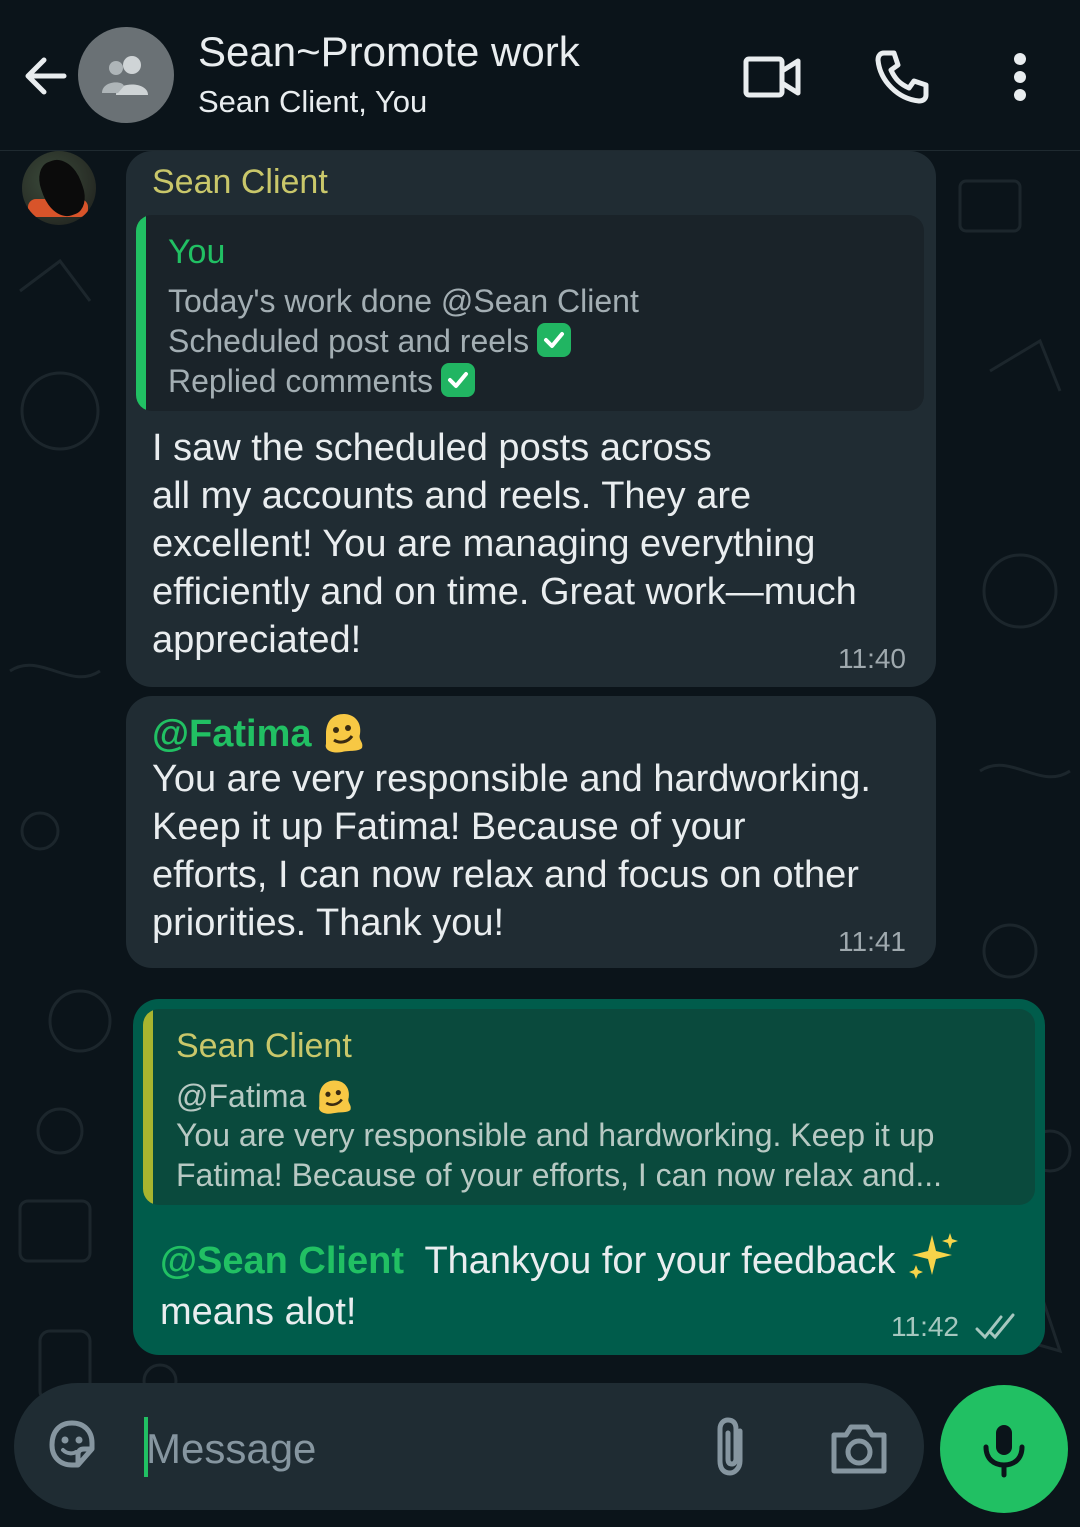 This screenshot has width=1080, height=1527. What do you see at coordinates (1022, 77) in the screenshot?
I see `more-vert-icon` at bounding box center [1022, 77].